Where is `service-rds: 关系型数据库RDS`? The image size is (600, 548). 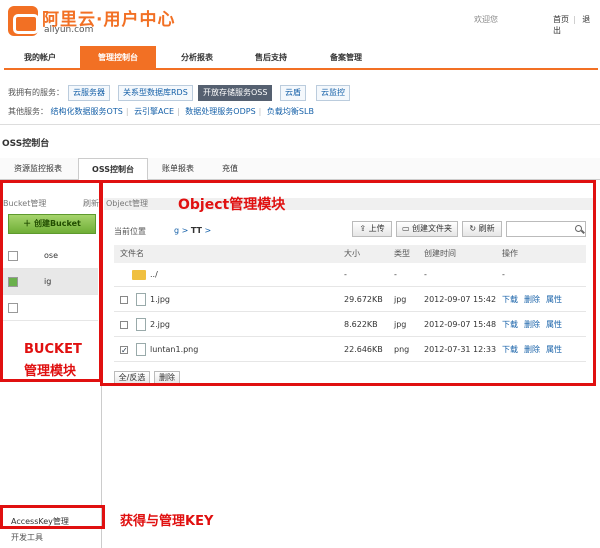
service-rds: 关系型数据库RDS is located at coordinates (155, 93).